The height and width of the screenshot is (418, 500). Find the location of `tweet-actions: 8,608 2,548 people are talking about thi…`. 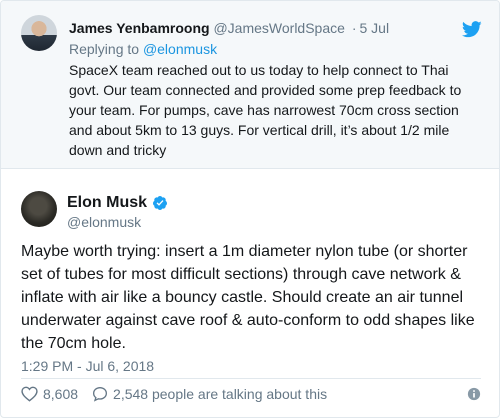

tweet-actions: 8,608 2,548 people are talking about thi… is located at coordinates (174, 394).